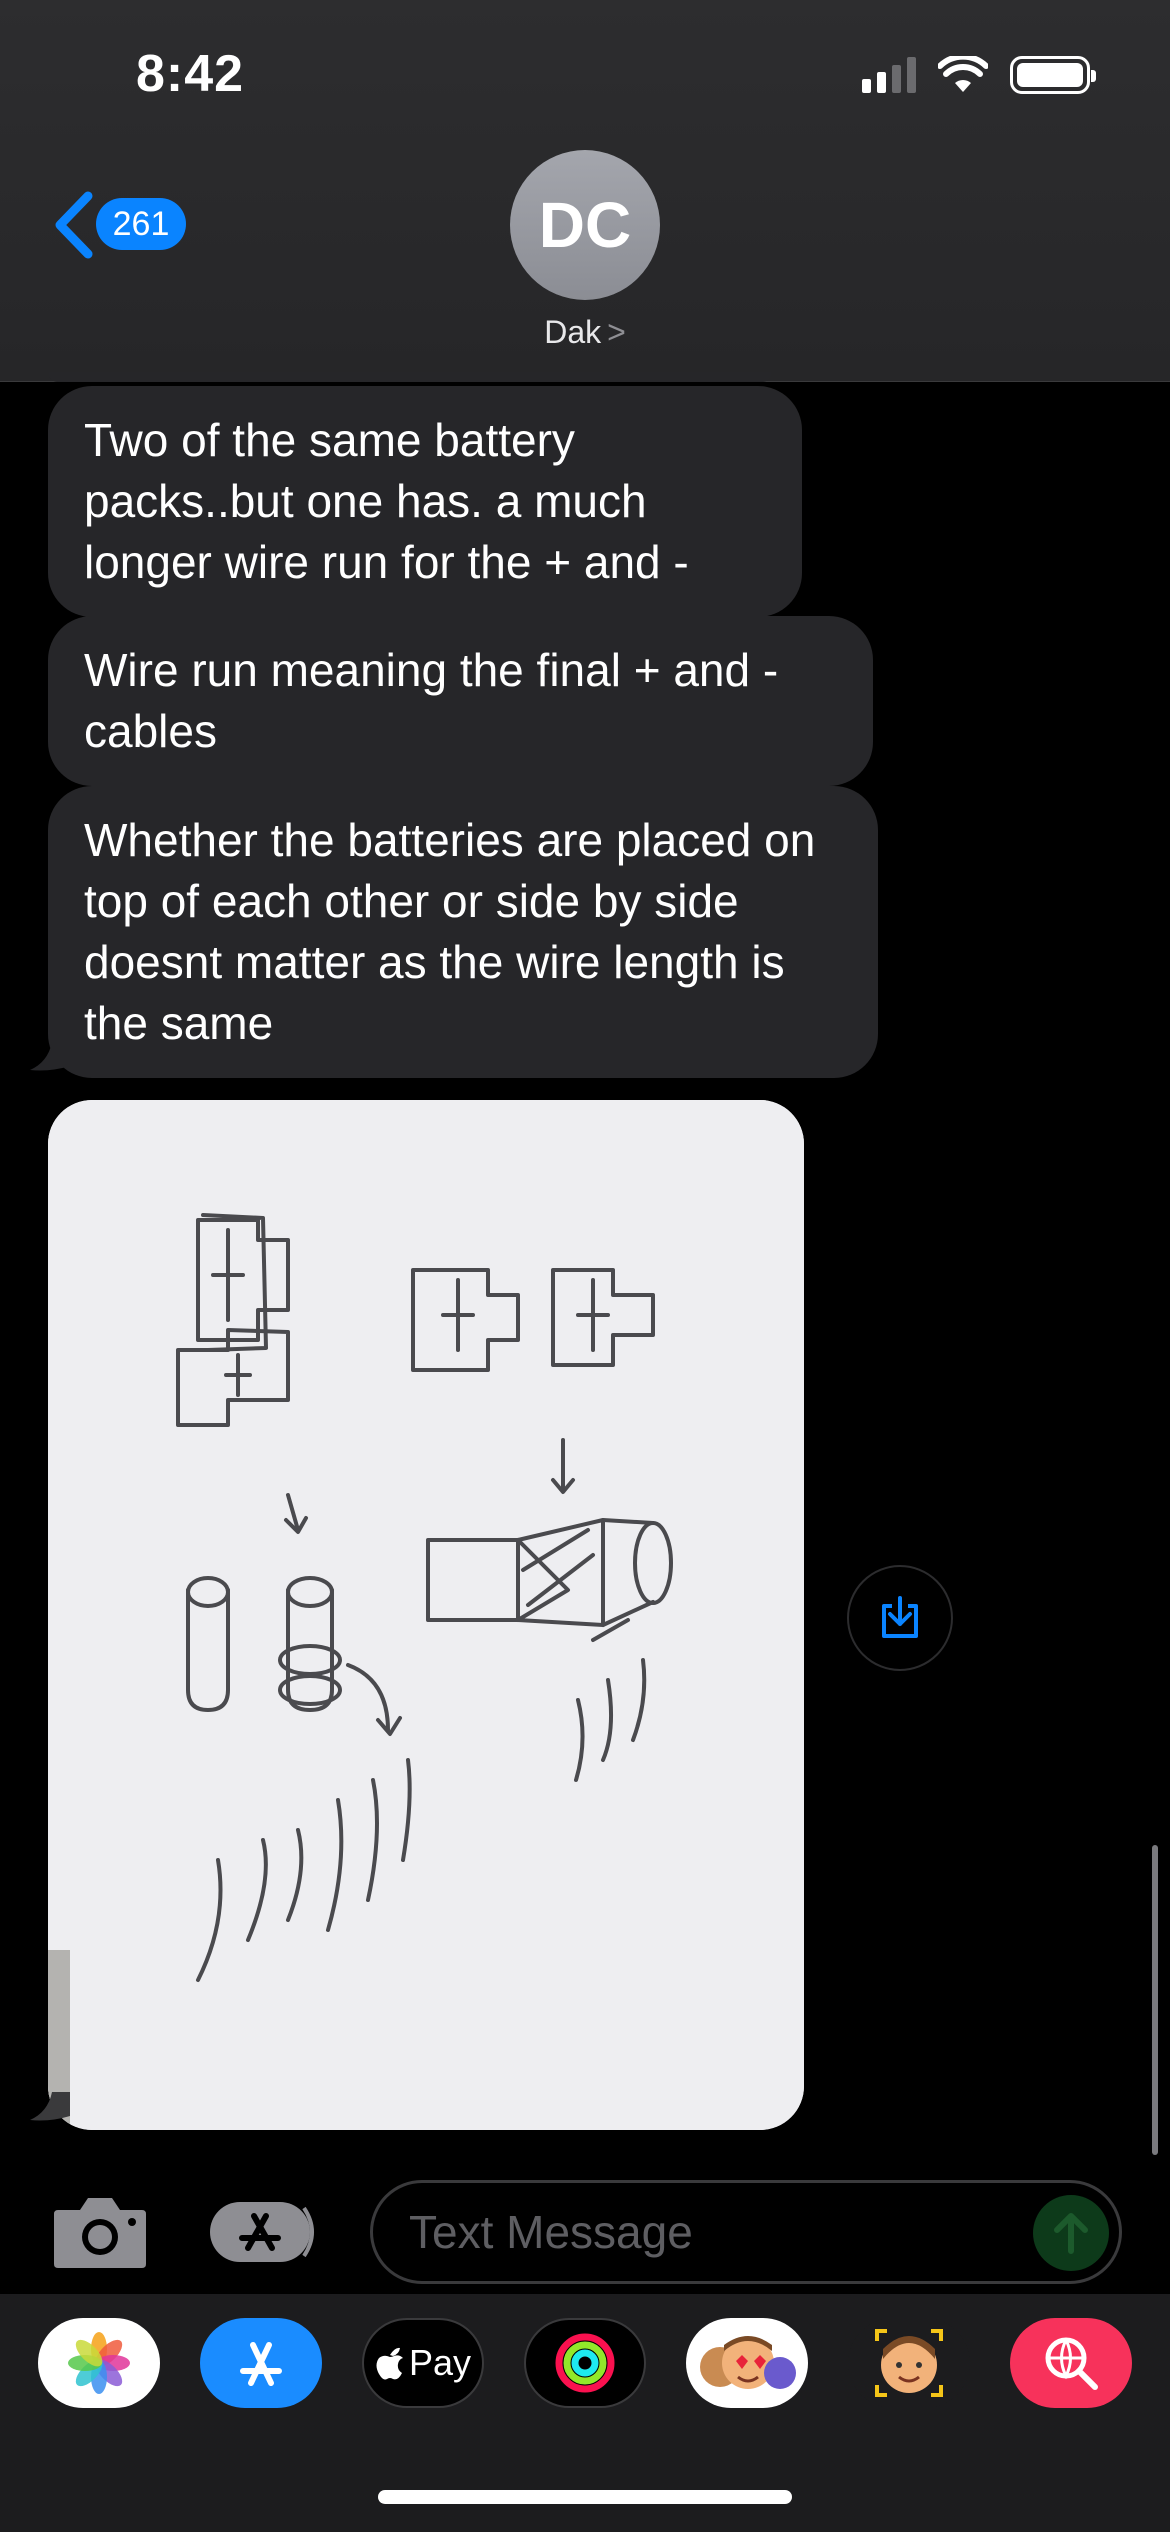 The height and width of the screenshot is (2532, 1170). I want to click on photos-app-button, so click(99, 2363).